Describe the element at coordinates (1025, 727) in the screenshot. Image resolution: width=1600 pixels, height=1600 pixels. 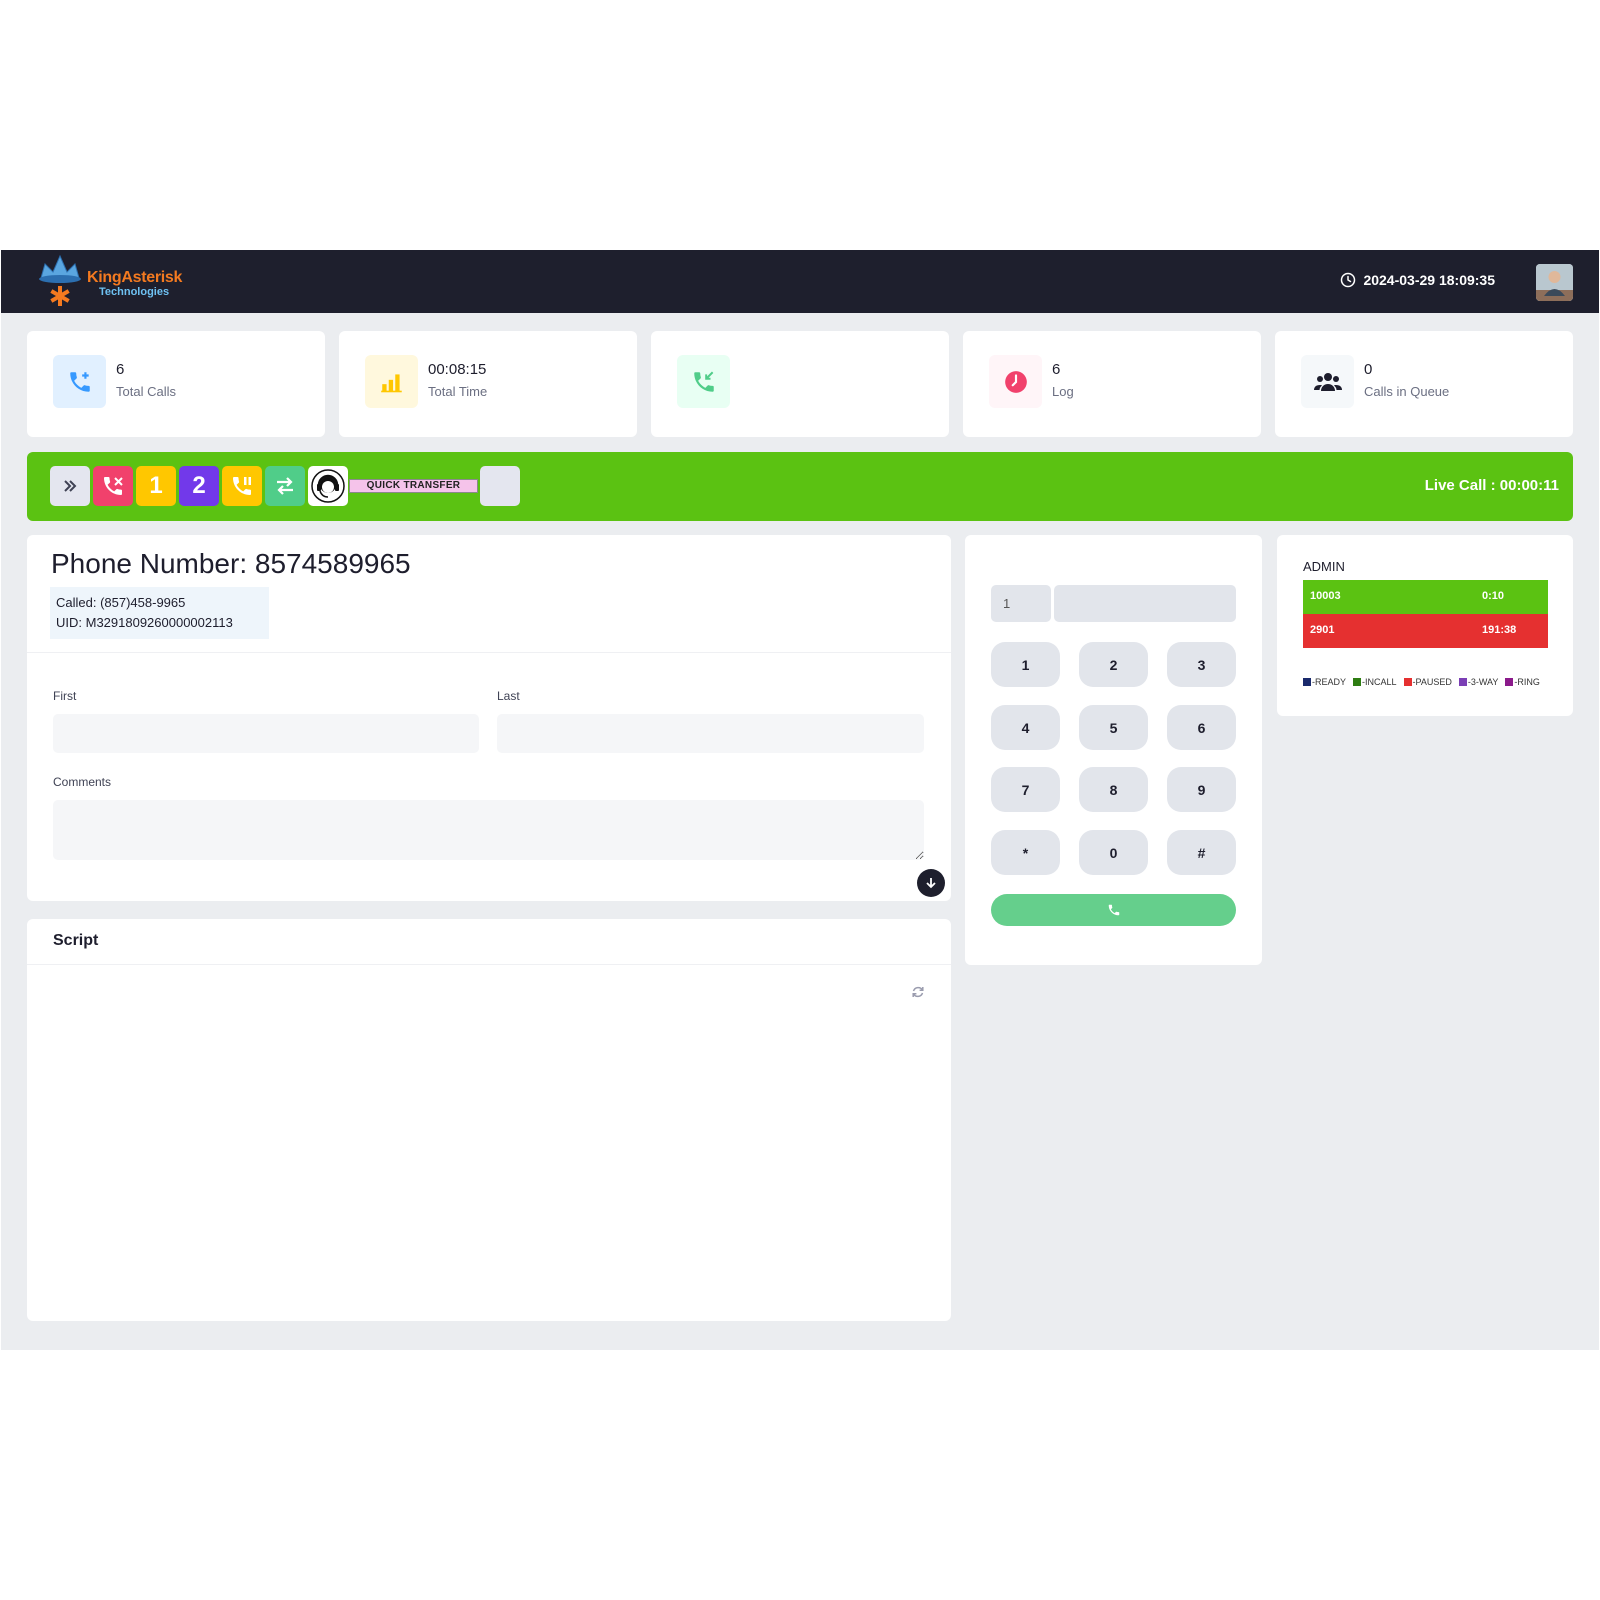
I see `dial-key-4: 4` at that location.